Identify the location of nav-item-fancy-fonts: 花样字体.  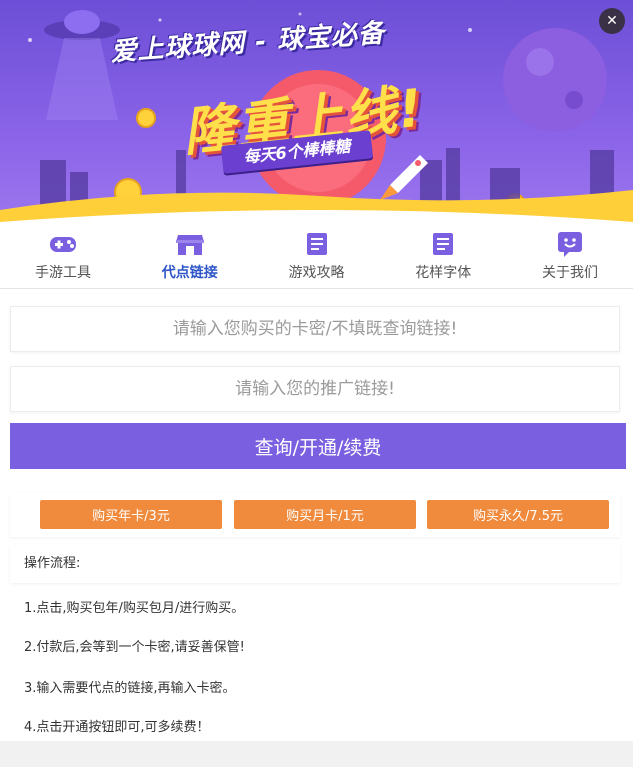
(443, 255).